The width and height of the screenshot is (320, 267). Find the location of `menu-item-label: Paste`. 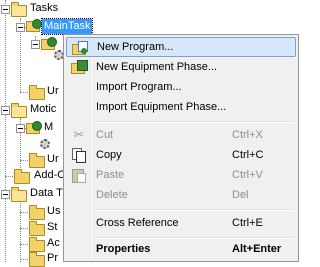

menu-item-label: Paste is located at coordinates (110, 175).